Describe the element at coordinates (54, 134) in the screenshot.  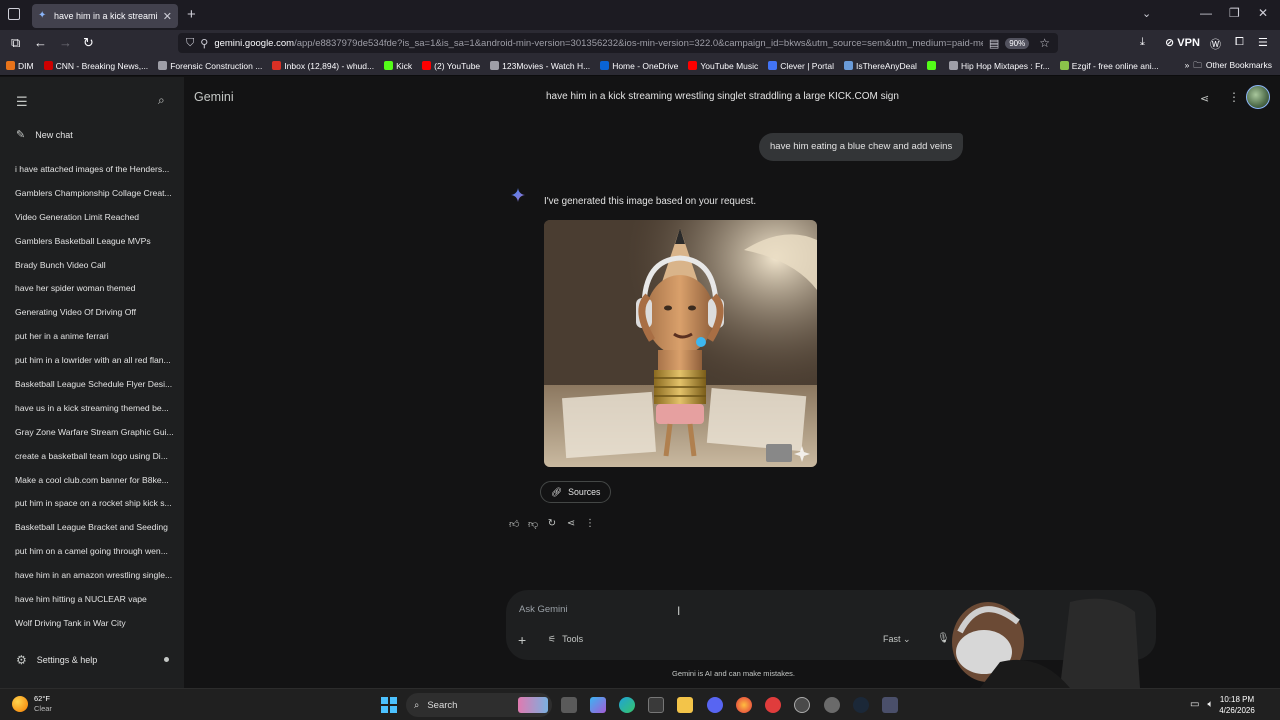
I see `new-chat-label: New chat` at that location.